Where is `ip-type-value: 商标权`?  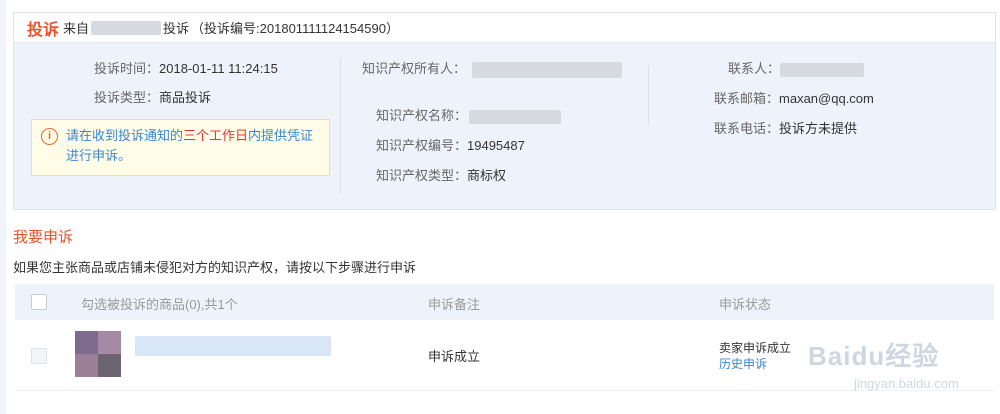 ip-type-value: 商标权 is located at coordinates (487, 175).